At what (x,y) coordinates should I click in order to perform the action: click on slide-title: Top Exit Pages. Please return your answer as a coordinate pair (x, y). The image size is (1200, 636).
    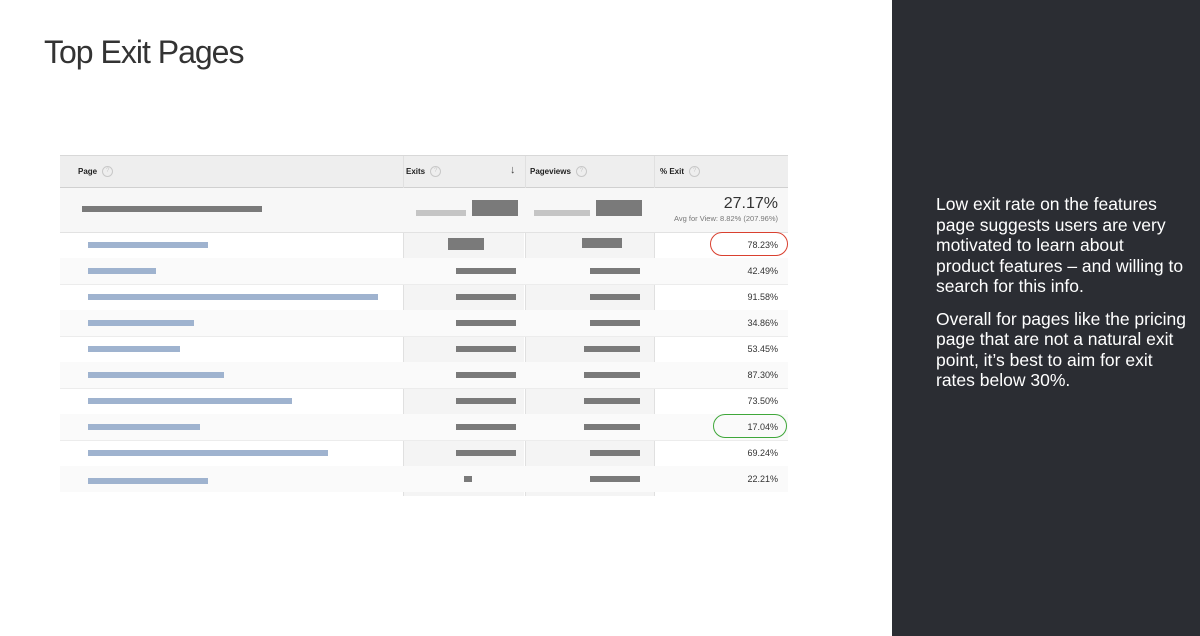
    Looking at the image, I should click on (144, 52).